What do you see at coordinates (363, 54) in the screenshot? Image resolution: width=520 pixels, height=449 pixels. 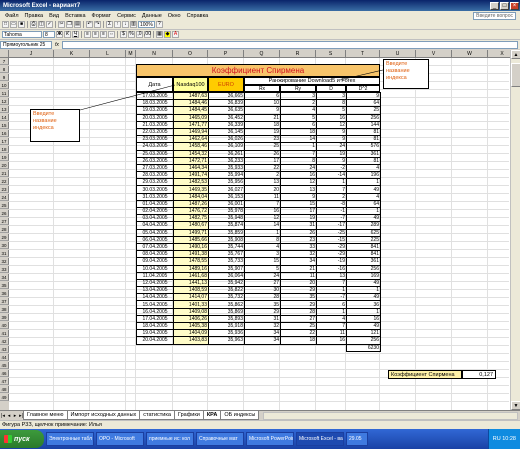 I see `column-header: T` at bounding box center [363, 54].